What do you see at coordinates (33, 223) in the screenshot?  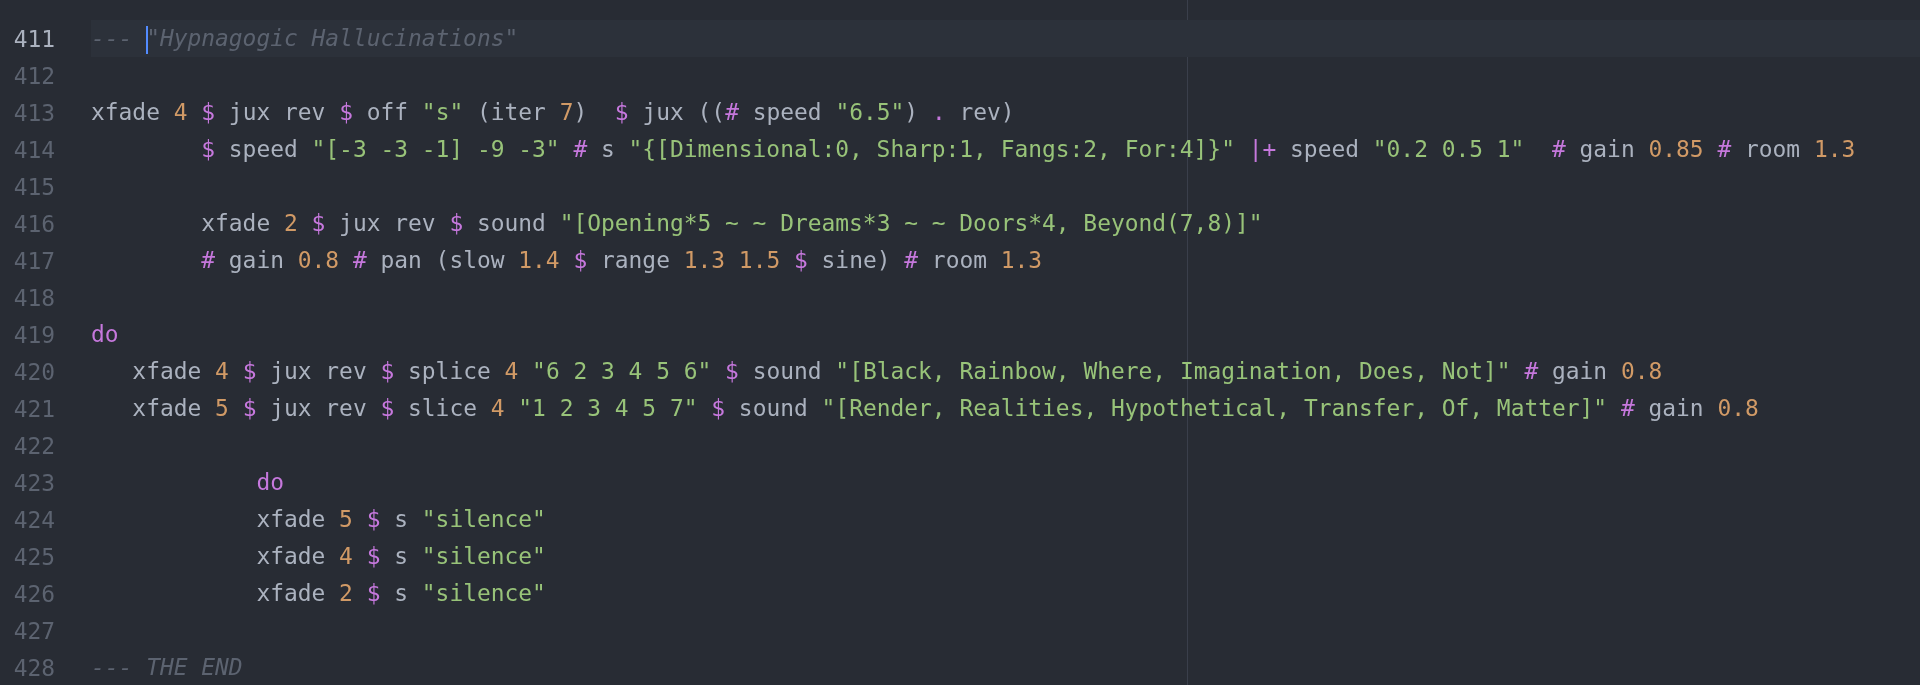 I see `line-number: 416` at bounding box center [33, 223].